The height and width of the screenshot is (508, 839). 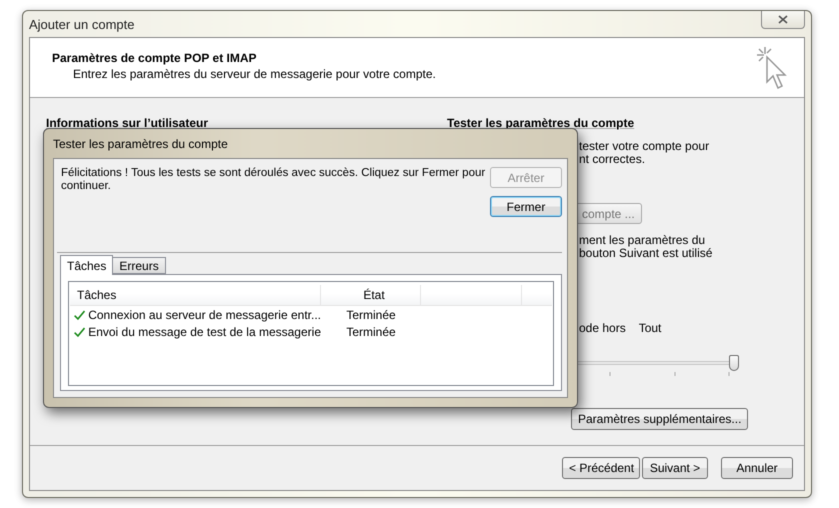 I want to click on description-text: bouton Suivant est utilisé, so click(x=646, y=253).